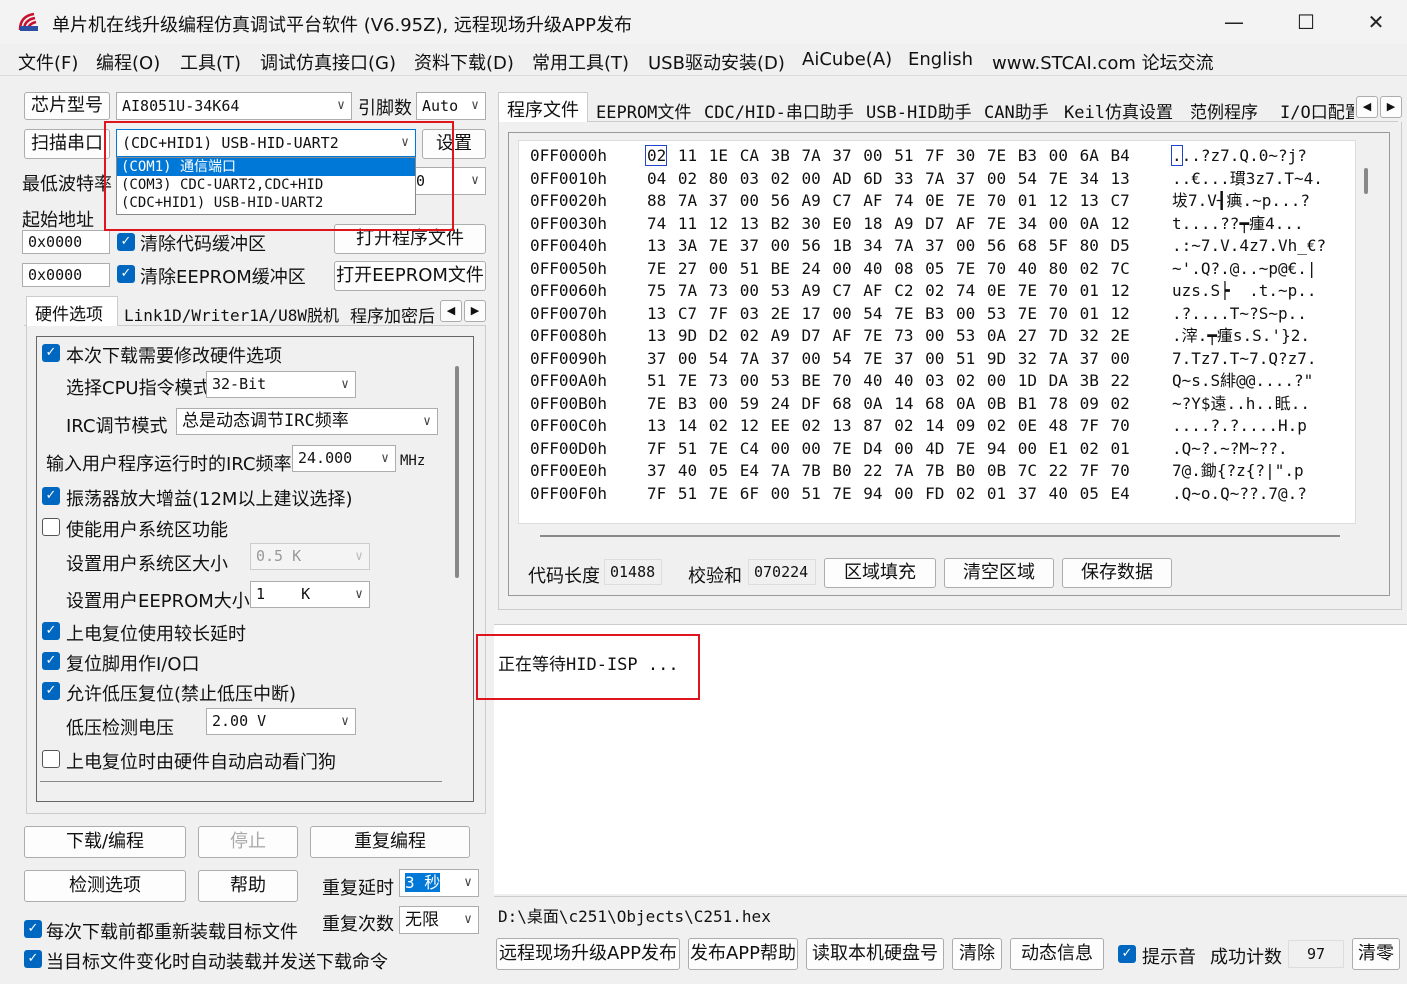  What do you see at coordinates (281, 721) in the screenshot?
I see `lvd-select: 2.00 V ∨` at bounding box center [281, 721].